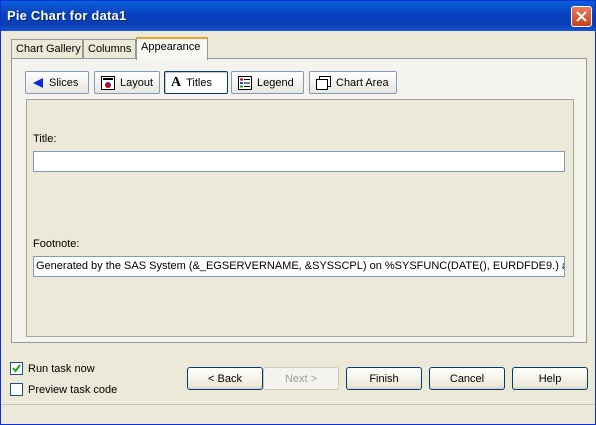 Image resolution: width=596 pixels, height=425 pixels. I want to click on title-input, so click(299, 161).